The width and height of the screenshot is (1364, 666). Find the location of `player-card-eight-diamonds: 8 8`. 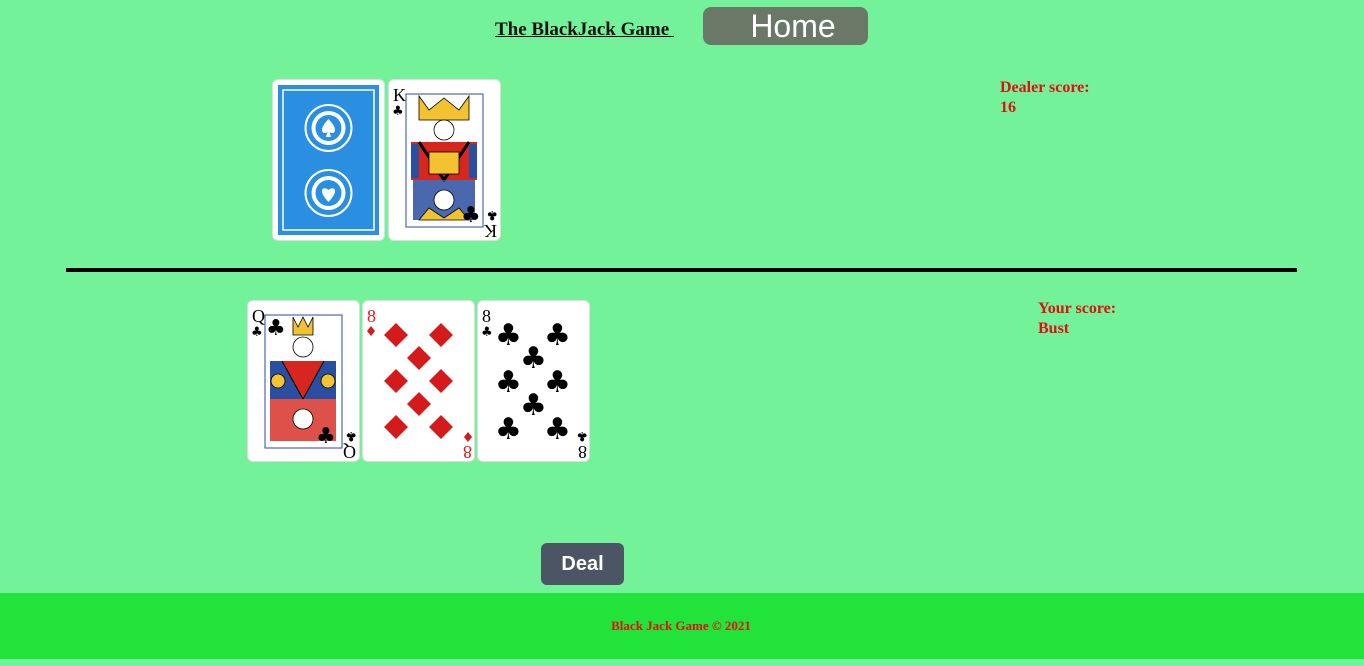

player-card-eight-diamonds: 8 8 is located at coordinates (418, 381).